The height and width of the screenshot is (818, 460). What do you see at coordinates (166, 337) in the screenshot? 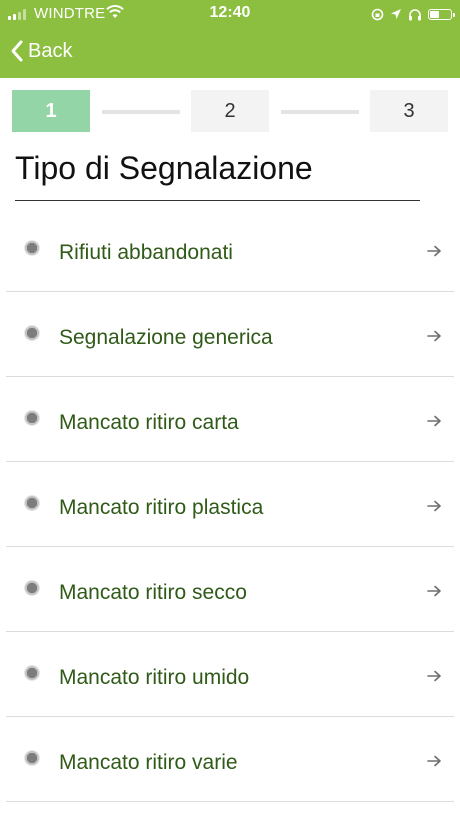
I see `list-item-label: Segnalazione generica` at bounding box center [166, 337].